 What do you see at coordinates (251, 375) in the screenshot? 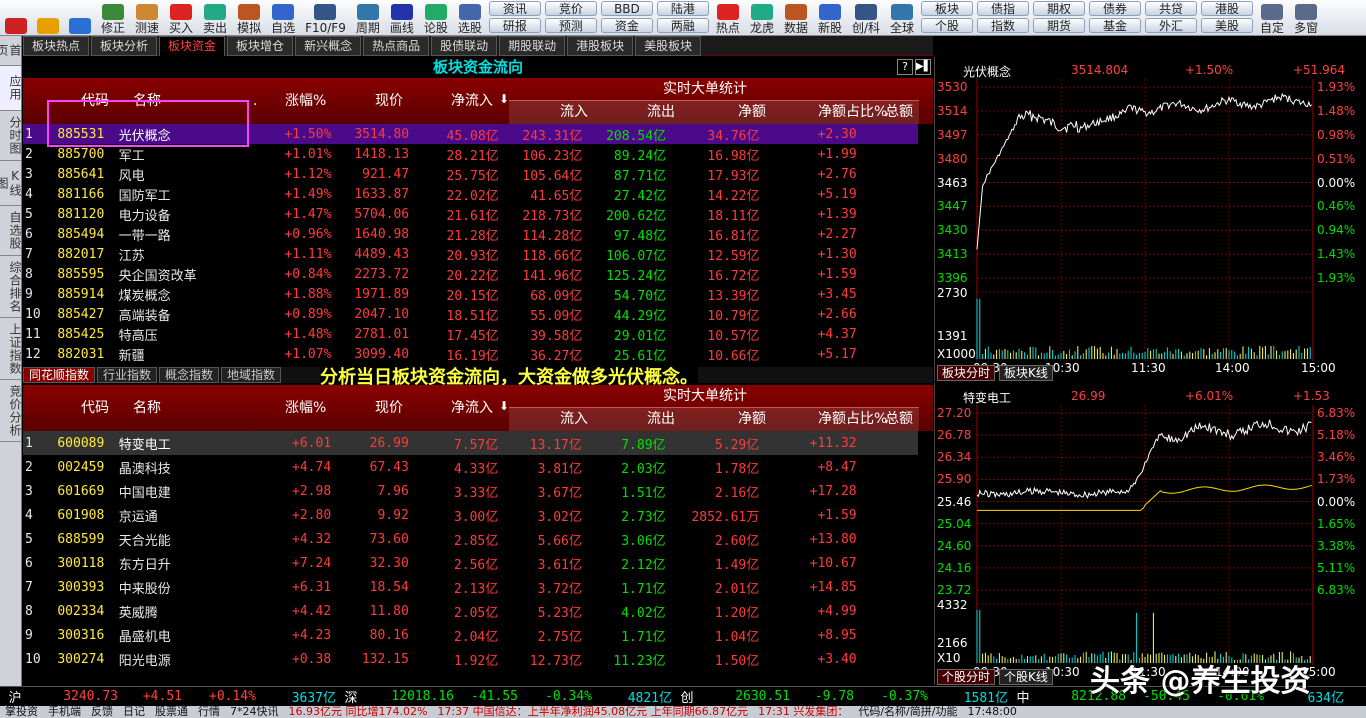
I see `subtab-3: 地域指数` at bounding box center [251, 375].